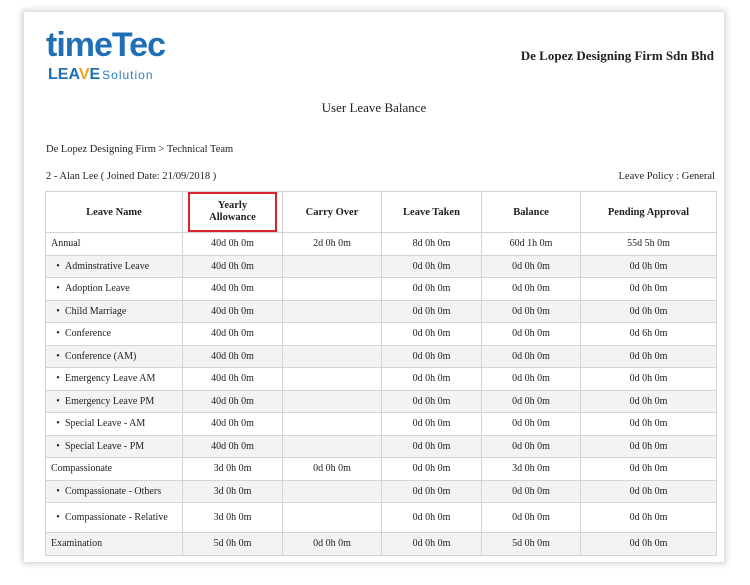  What do you see at coordinates (431, 244) in the screenshot?
I see `leave-taken-cell: 8d 0h 0m` at bounding box center [431, 244].